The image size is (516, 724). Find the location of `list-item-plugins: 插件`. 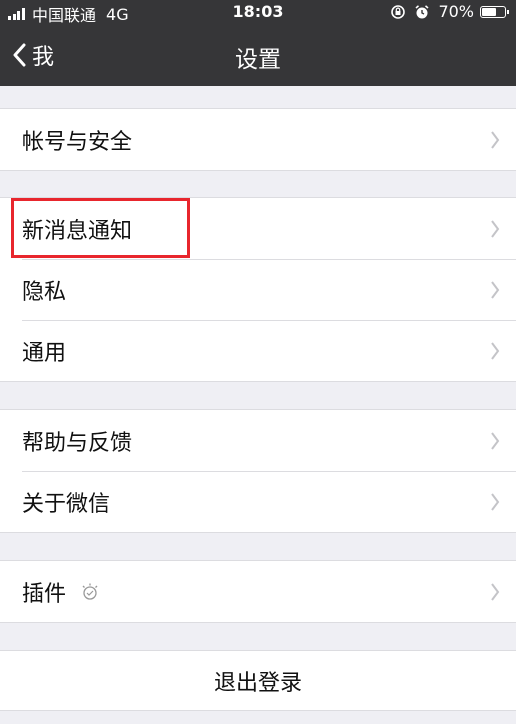

list-item-plugins: 插件 is located at coordinates (258, 591).